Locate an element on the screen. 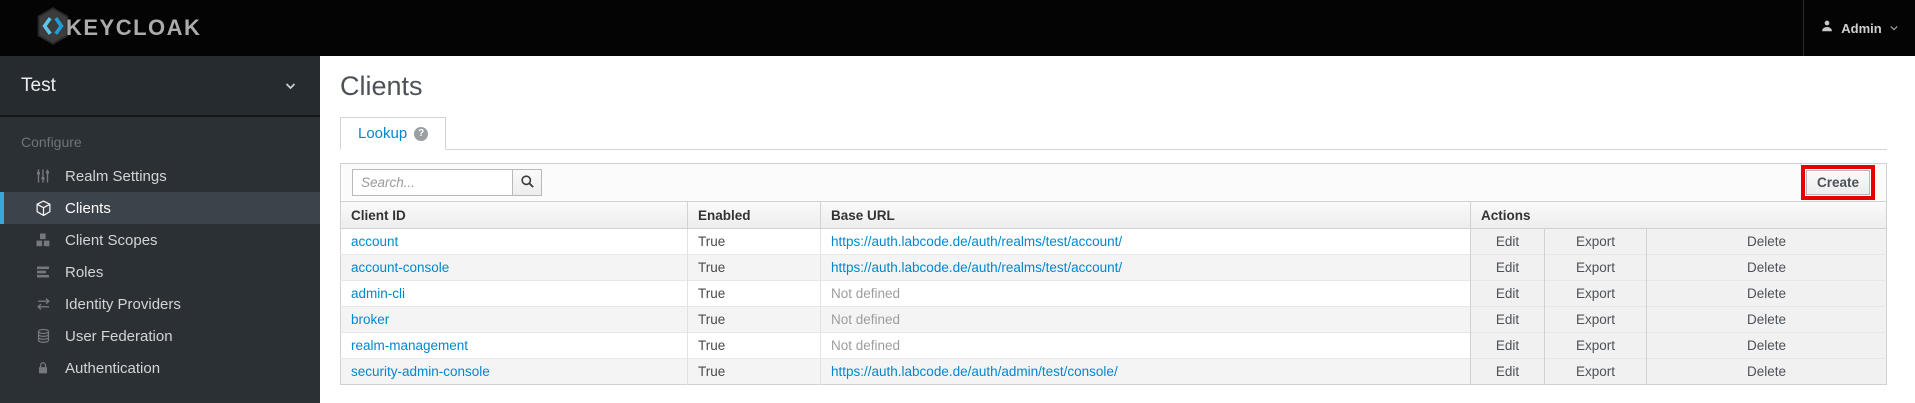 The height and width of the screenshot is (403, 1915). create-button-highlight: Create is located at coordinates (1837, 183).